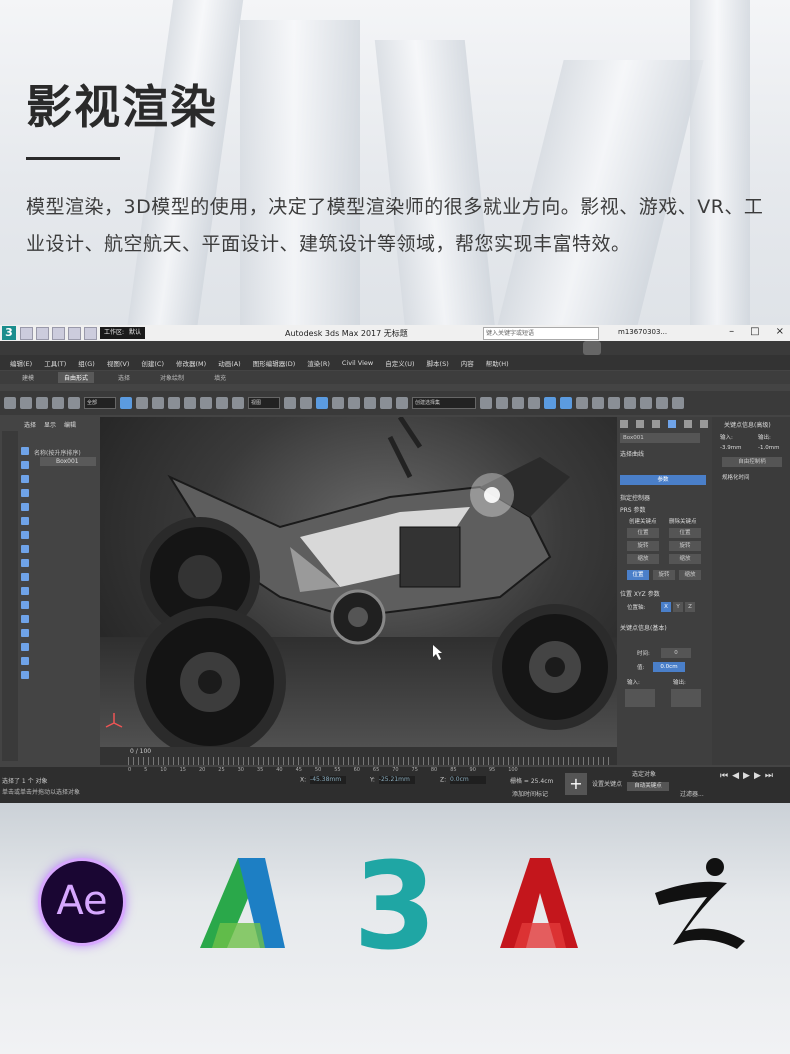  What do you see at coordinates (25, 535) in the screenshot?
I see `display-groups-icon` at bounding box center [25, 535].